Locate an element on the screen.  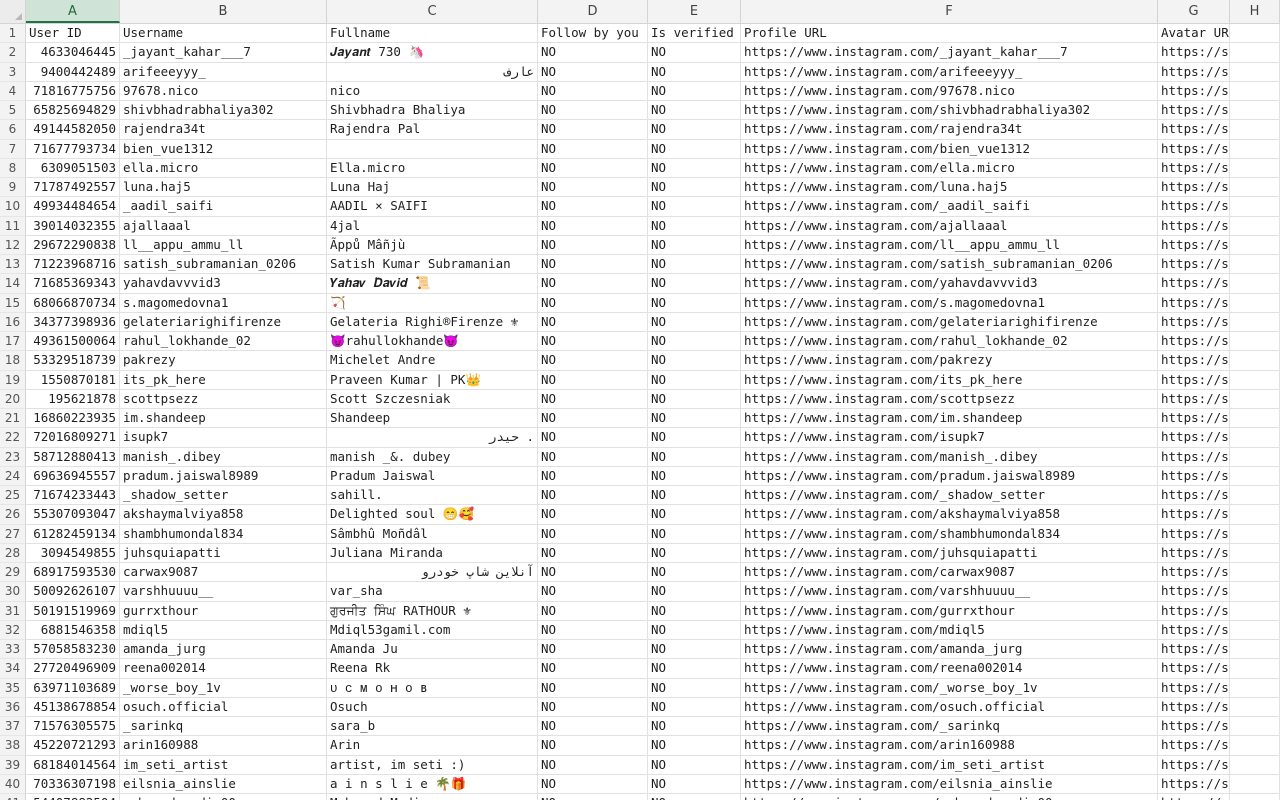
cell-a: 71674233443 is located at coordinates (73, 496).